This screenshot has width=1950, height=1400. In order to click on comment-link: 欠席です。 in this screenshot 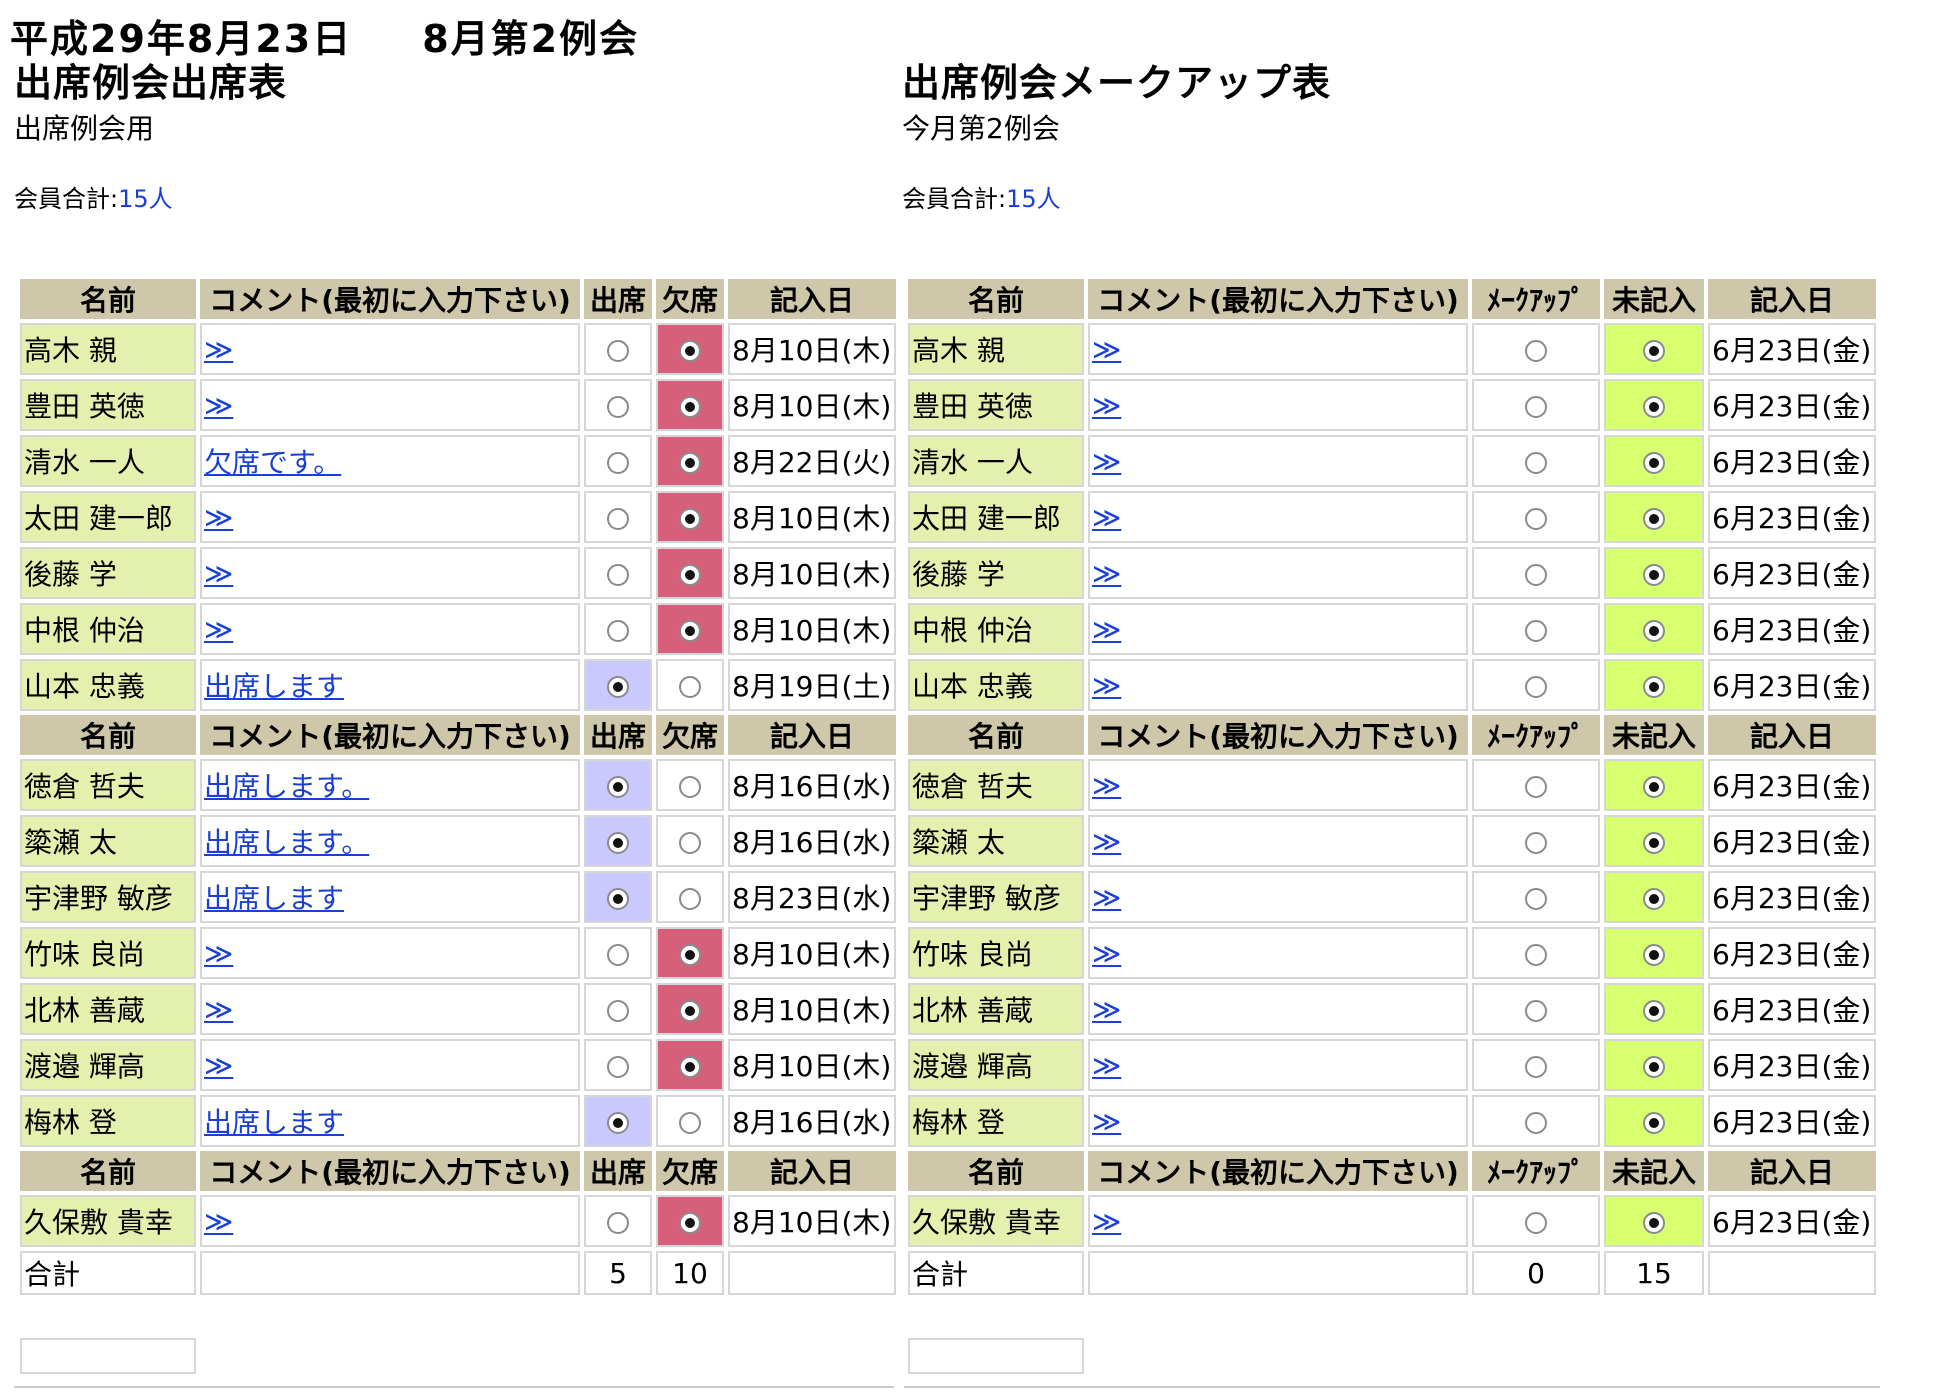, I will do `click(272, 462)`.